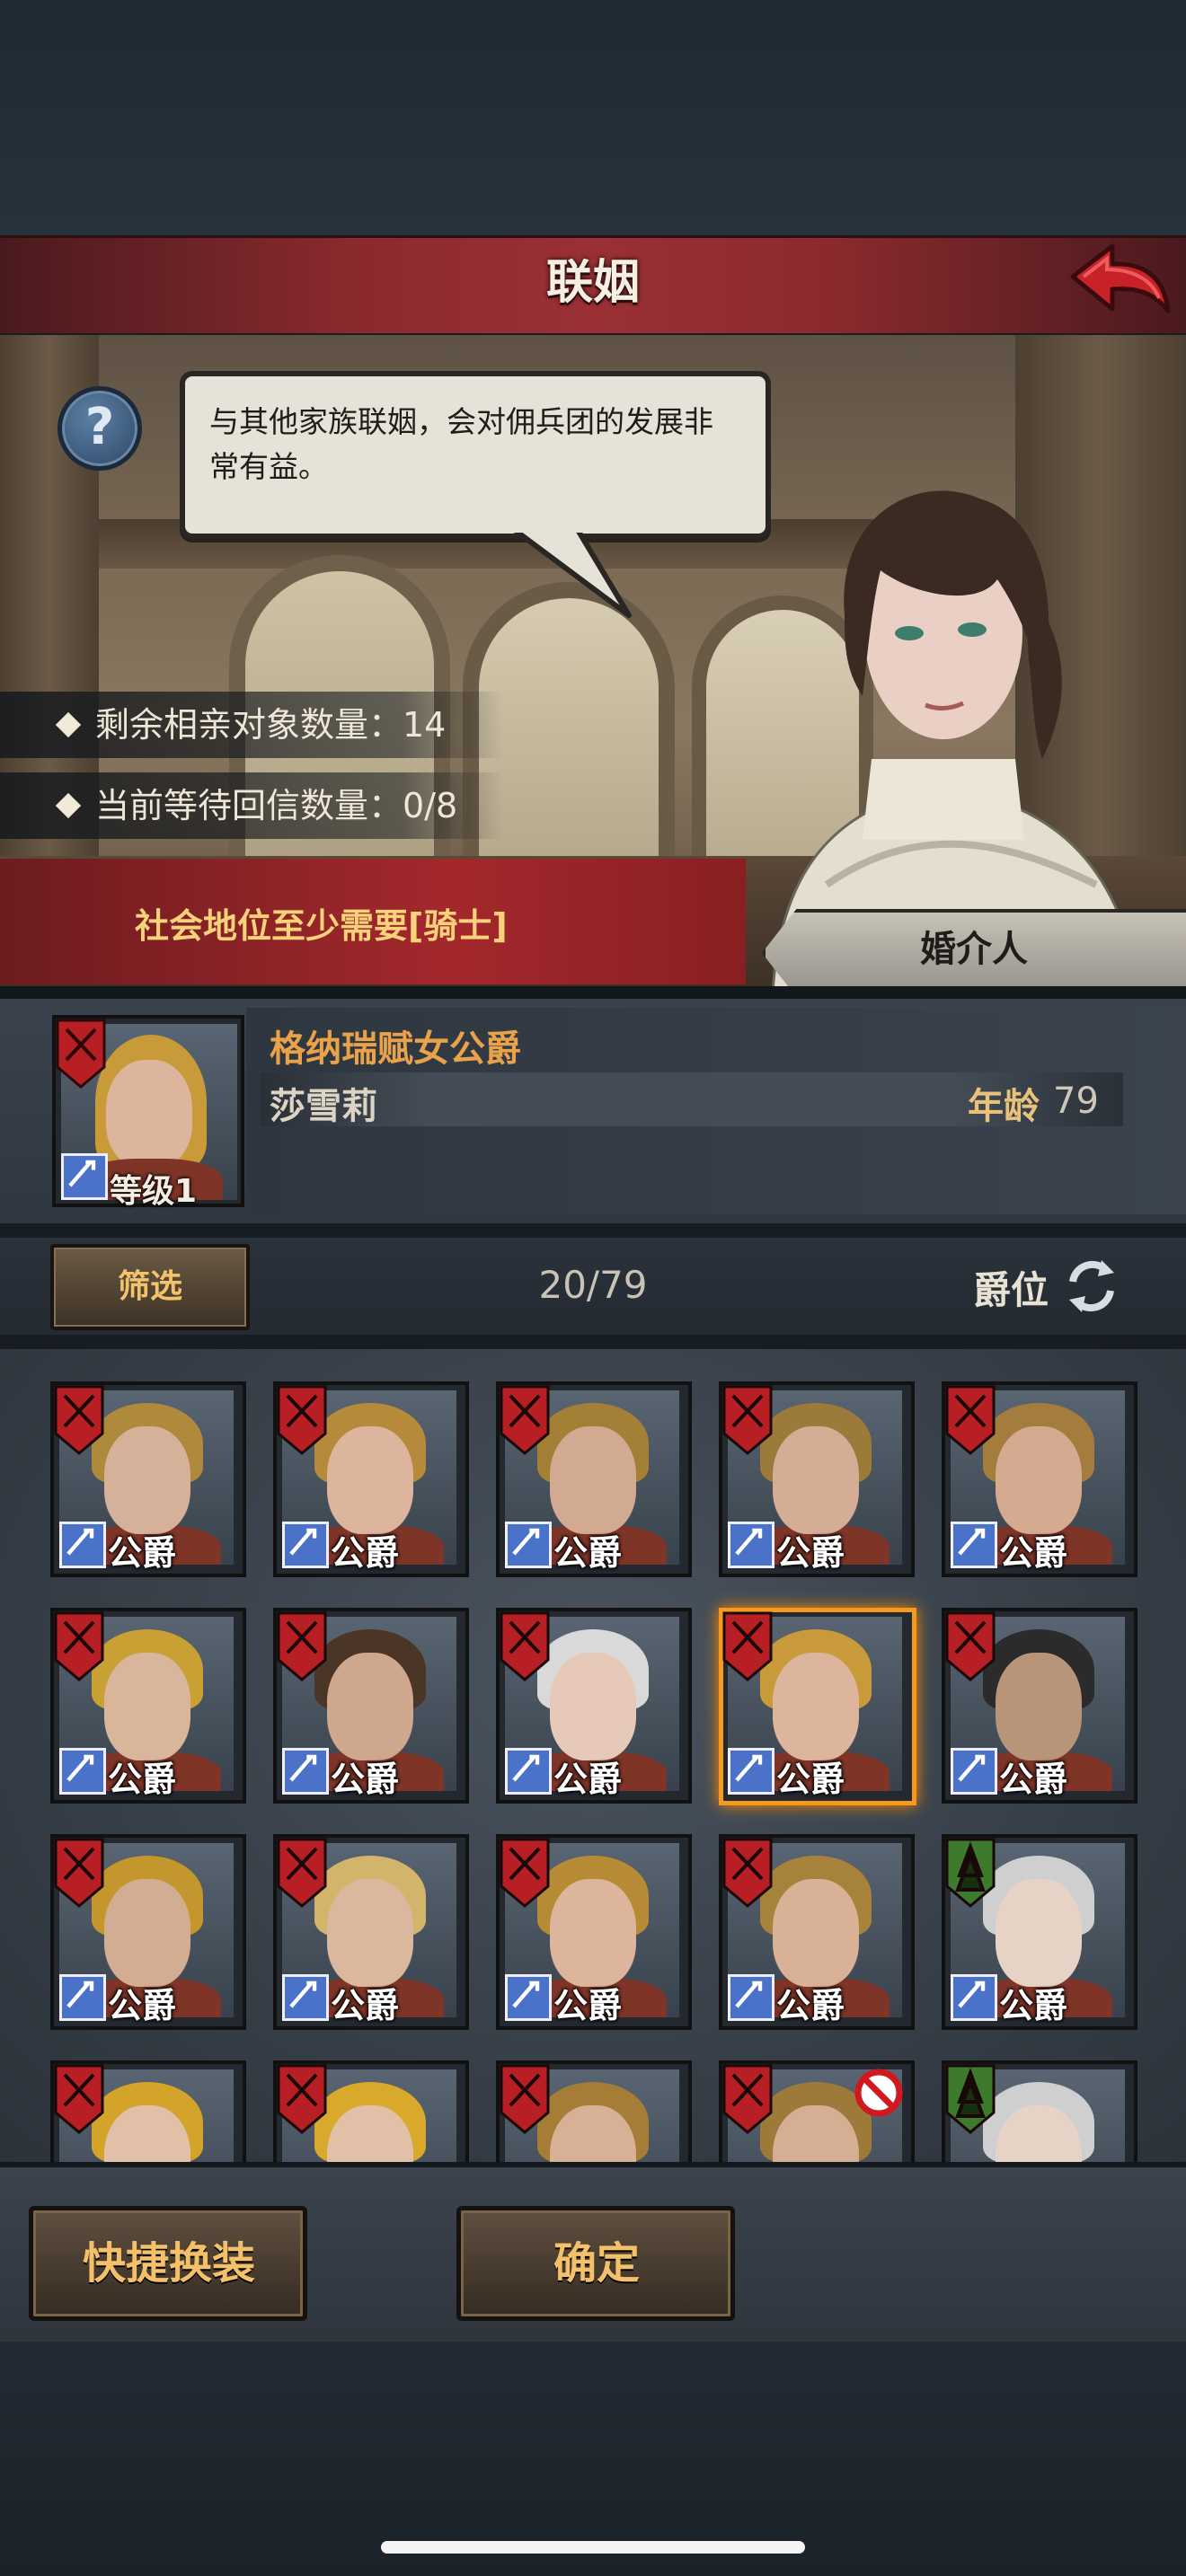 This screenshot has height=2576, width=1186. I want to click on back-button, so click(1119, 282).